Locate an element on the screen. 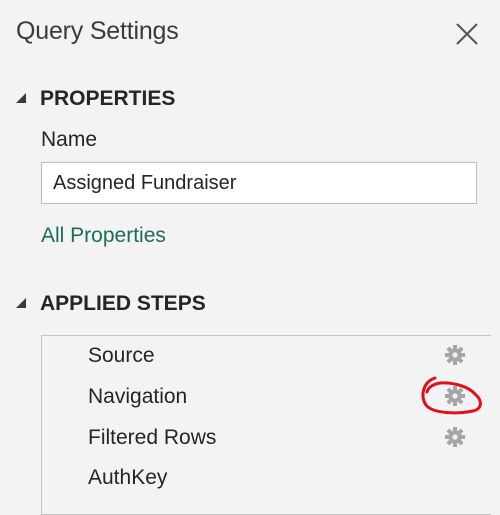  applied-steps-section-toggle: APPLIED STEPS is located at coordinates (110, 304).